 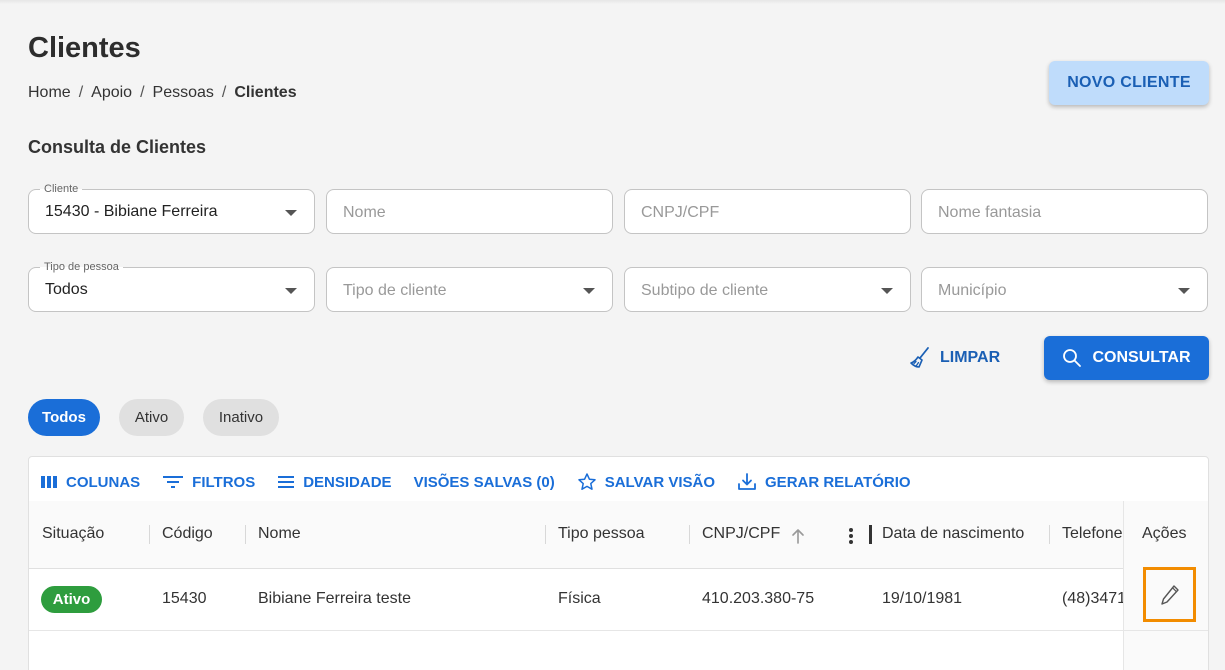 I want to click on column-menu-icon, so click(x=851, y=536).